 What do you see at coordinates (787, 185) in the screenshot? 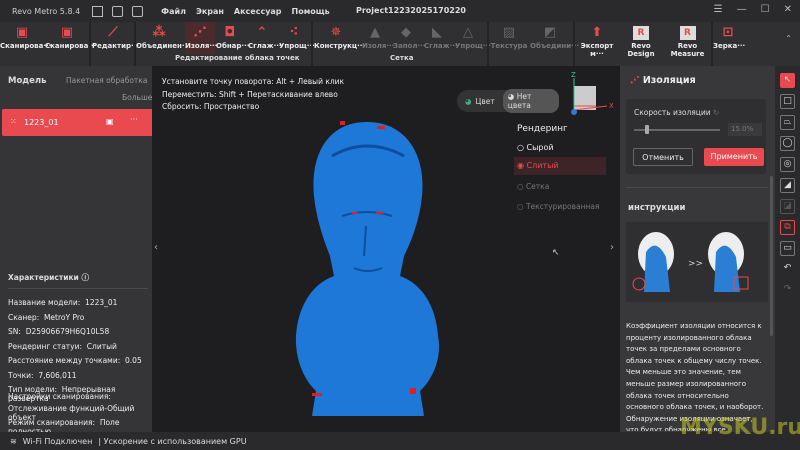
I see `through-select-icon: ◢` at bounding box center [787, 185].